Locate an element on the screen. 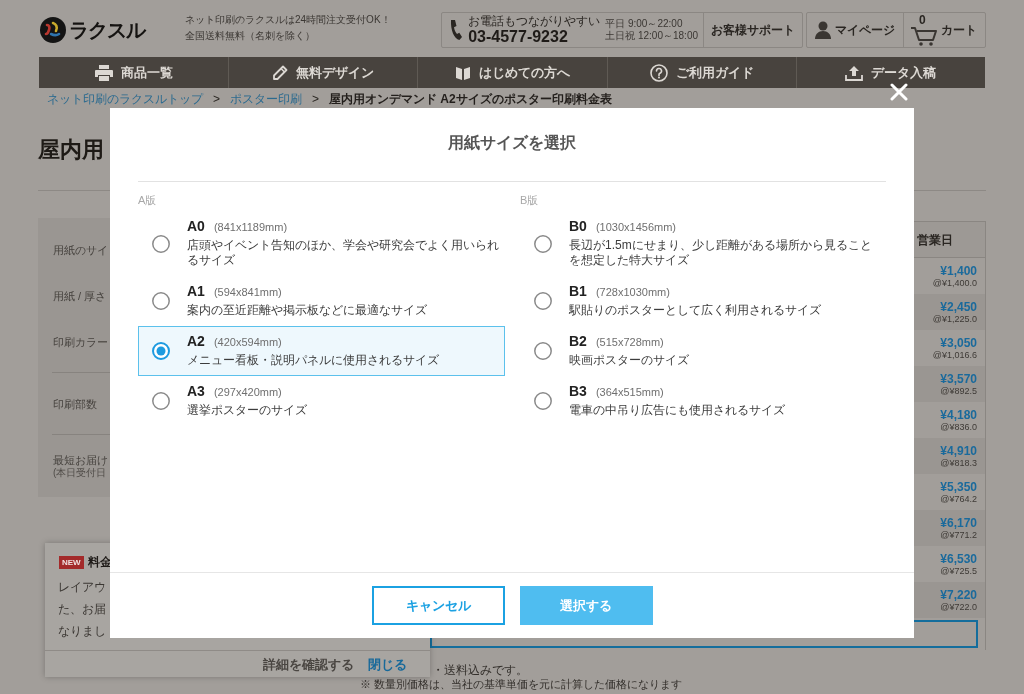  cart-icon is located at coordinates (924, 36).